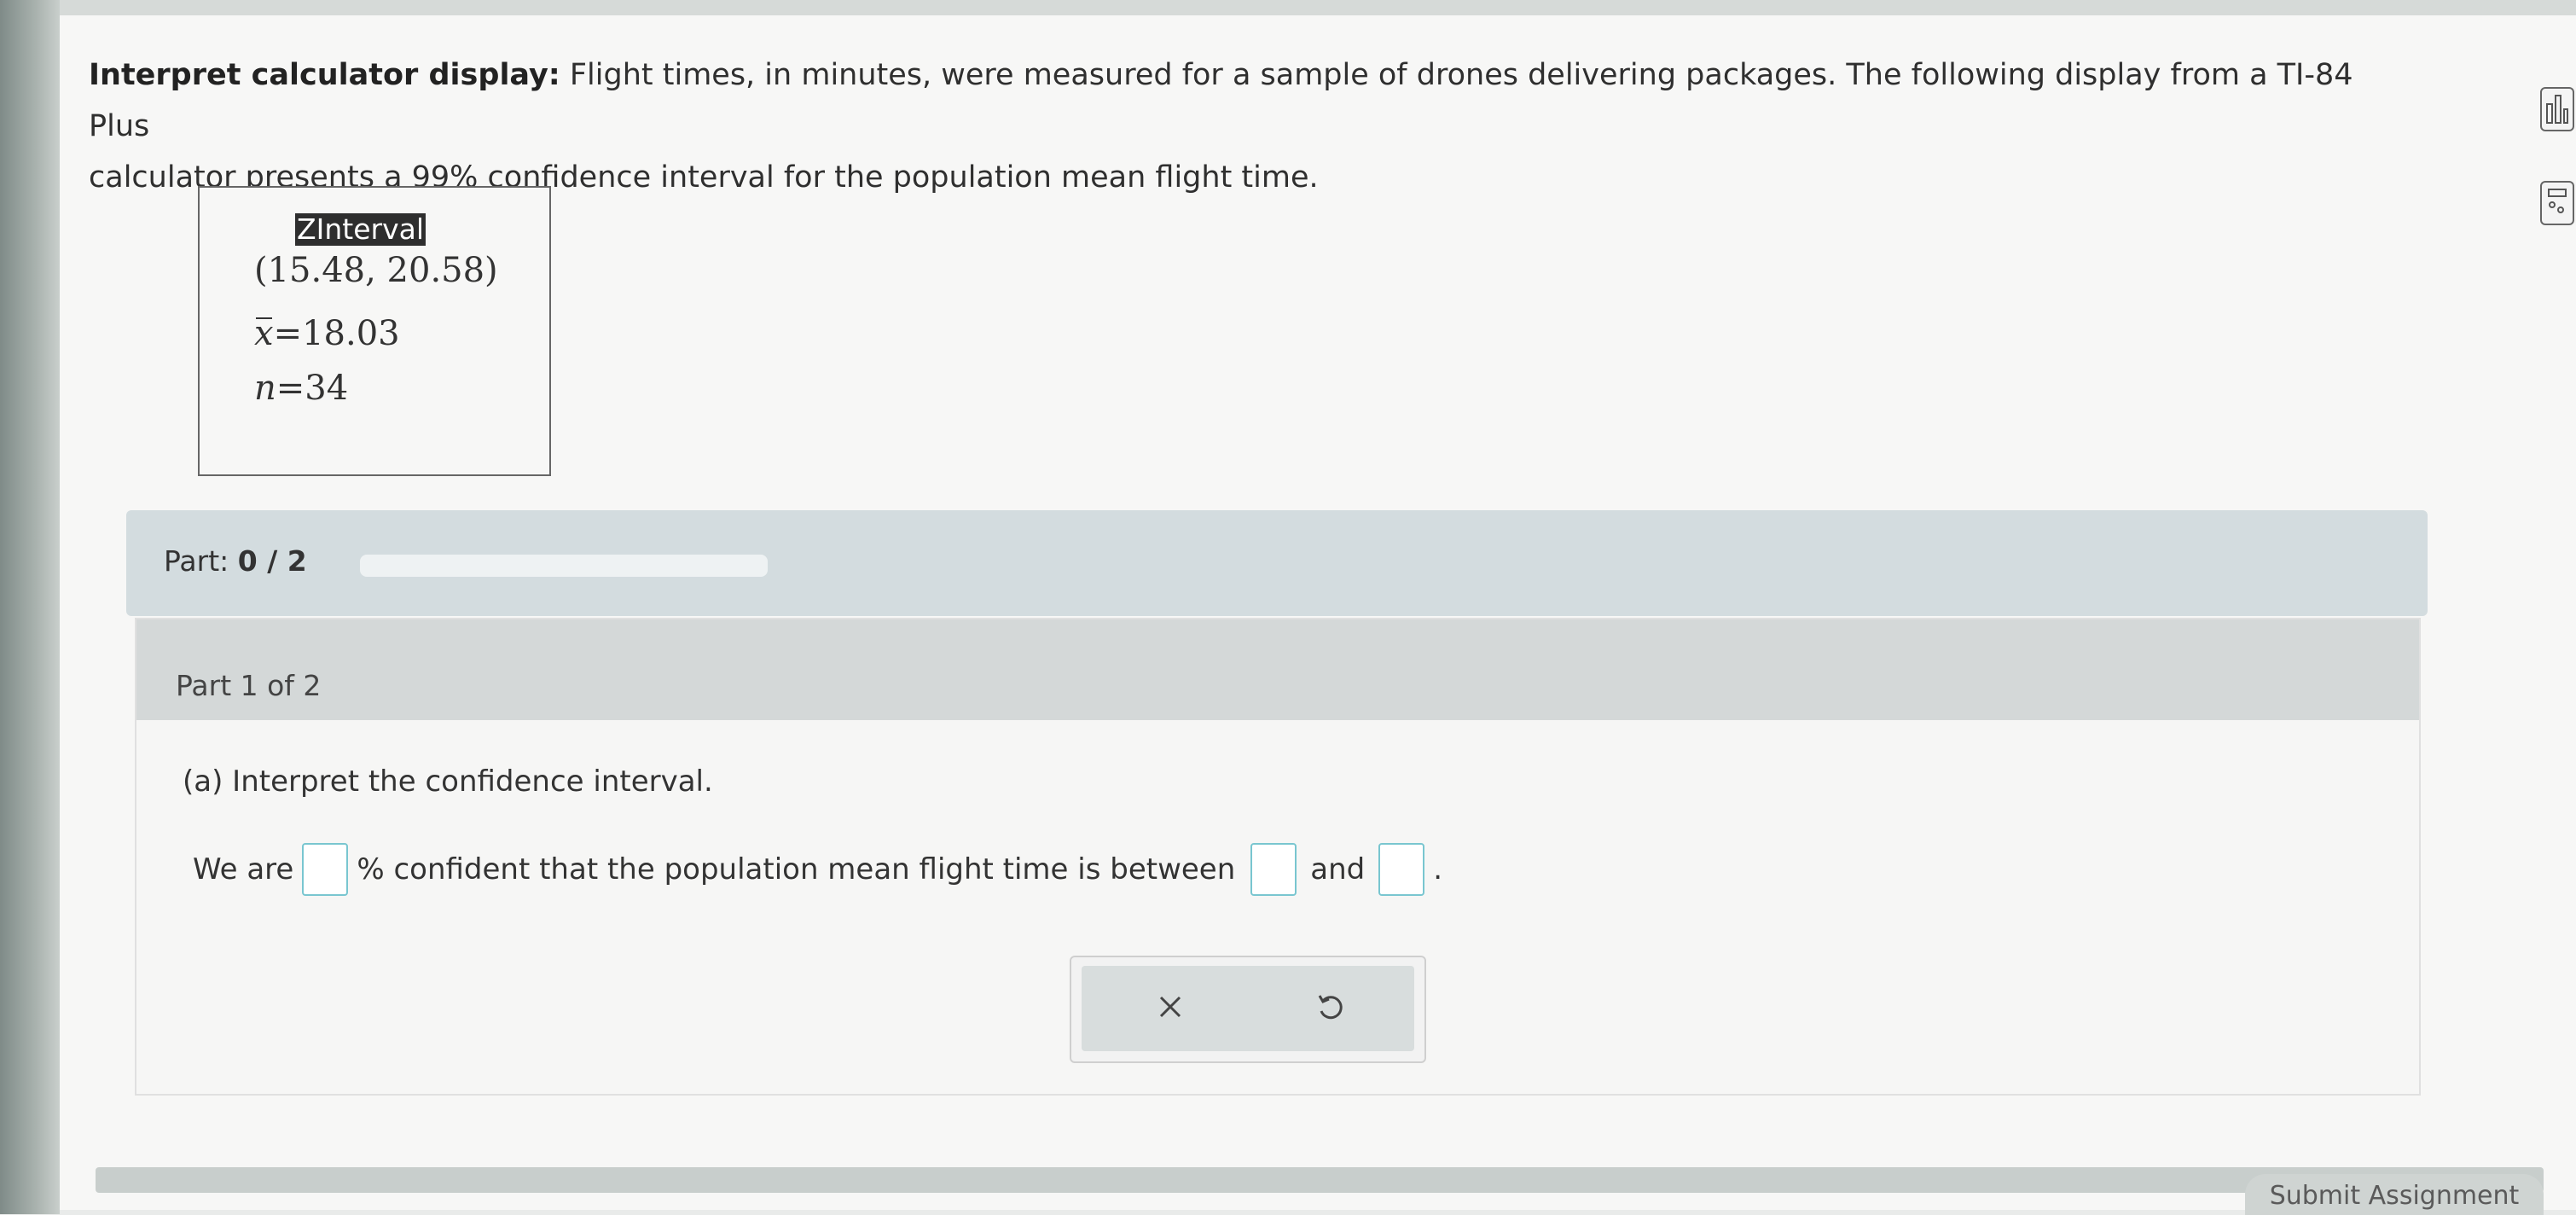  Describe the element at coordinates (324, 75) in the screenshot. I see `question-heading: Interpret calculator display:` at that location.